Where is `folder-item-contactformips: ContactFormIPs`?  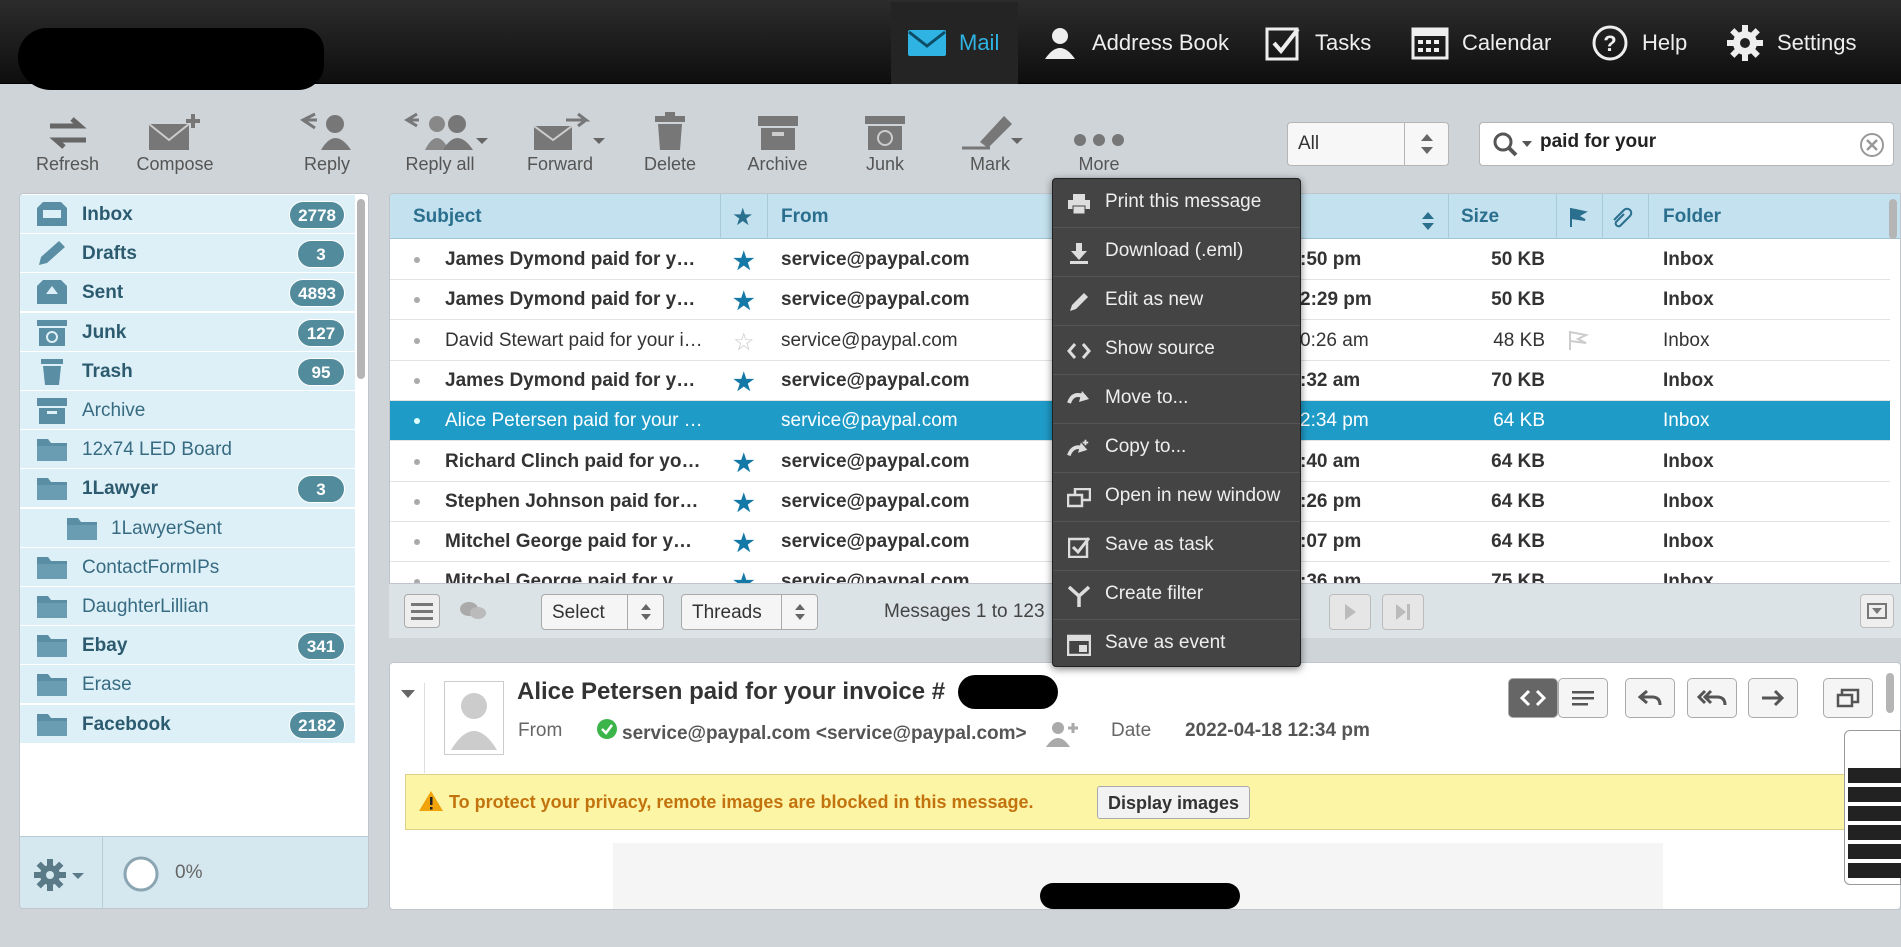 folder-item-contactformips: ContactFormIPs is located at coordinates (187, 567).